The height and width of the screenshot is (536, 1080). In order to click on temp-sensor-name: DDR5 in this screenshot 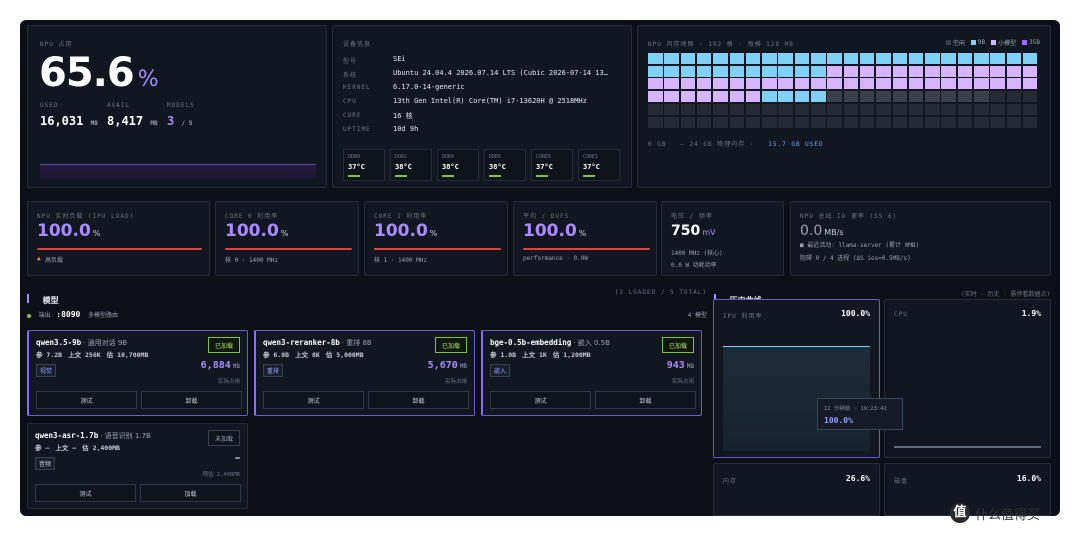, I will do `click(495, 157)`.